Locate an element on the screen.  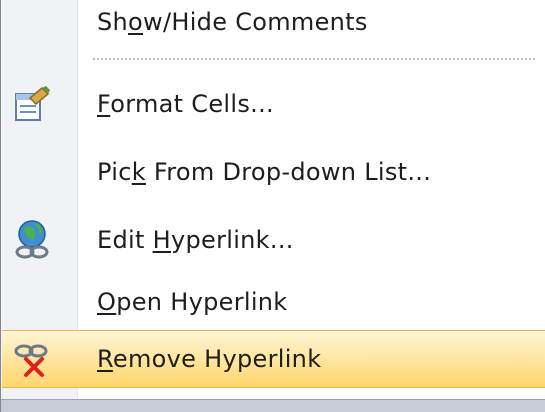
menu-item-show-hide-comments: Show/Hide Comments is located at coordinates (273, 24).